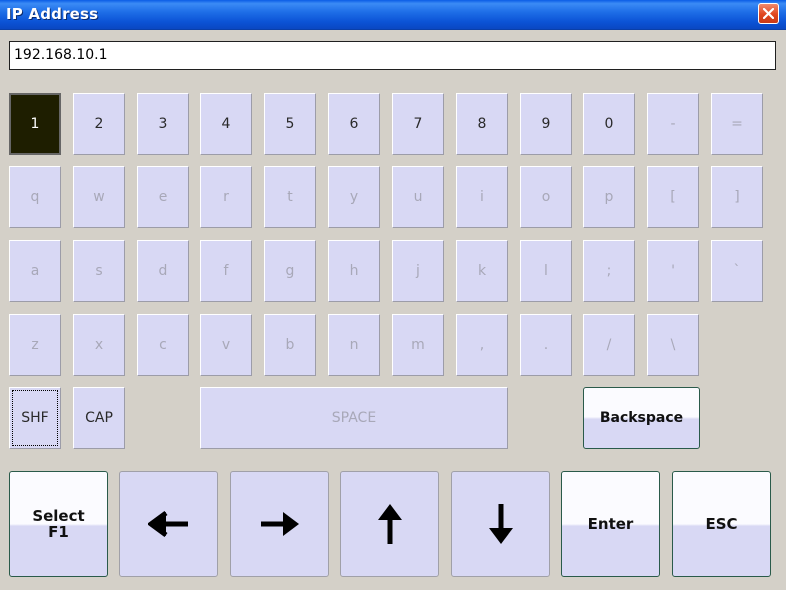 The image size is (786, 590). I want to click on key-row3-5: h, so click(354, 271).